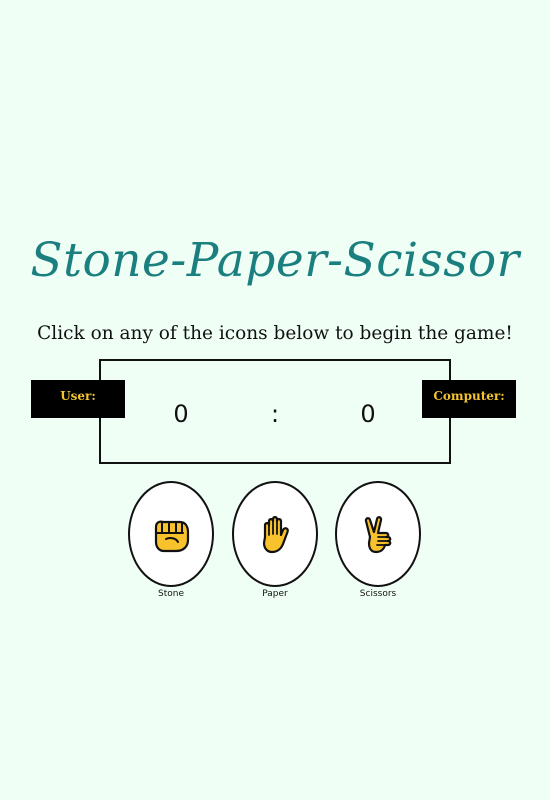 Image resolution: width=550 pixels, height=800 pixels. Describe the element at coordinates (368, 414) in the screenshot. I see `computer-score: 0` at that location.